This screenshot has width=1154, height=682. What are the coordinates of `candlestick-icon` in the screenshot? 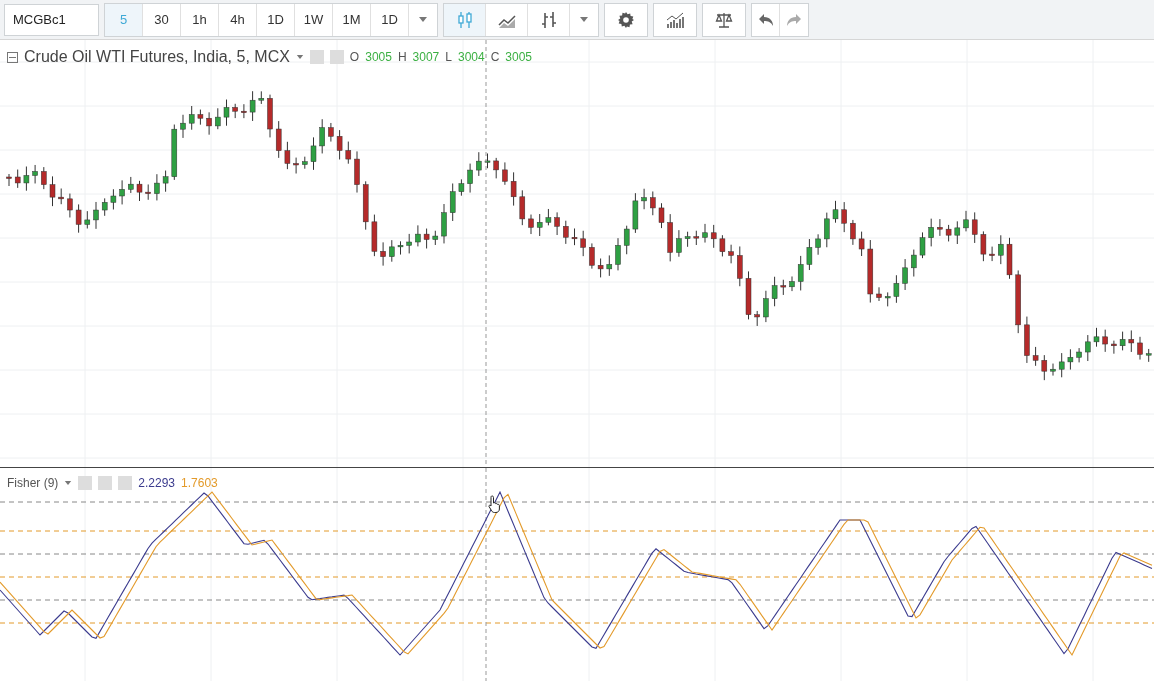 It's located at (464, 19).